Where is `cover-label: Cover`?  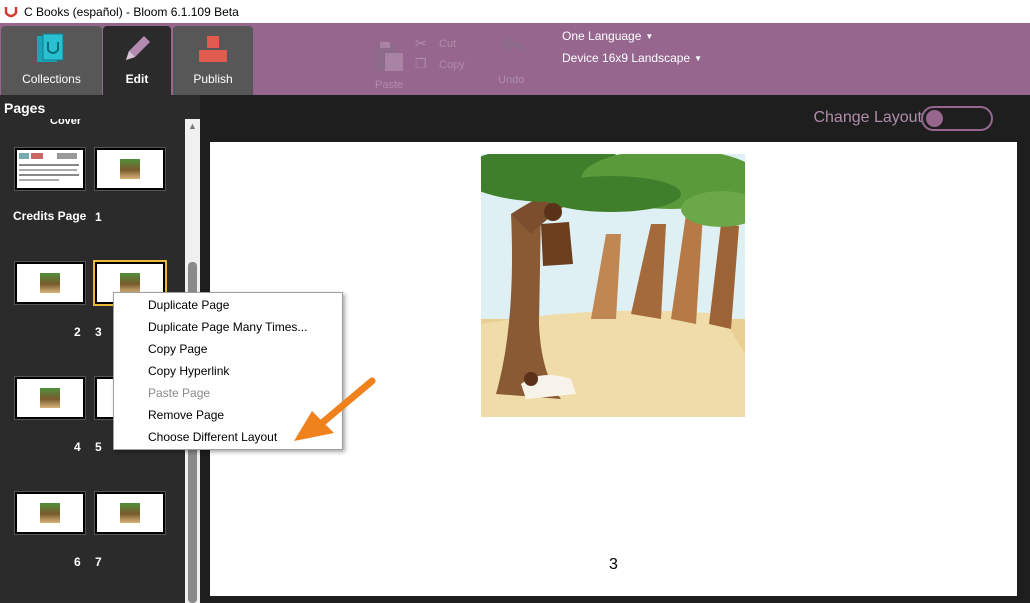
cover-label: Cover is located at coordinates (66, 123).